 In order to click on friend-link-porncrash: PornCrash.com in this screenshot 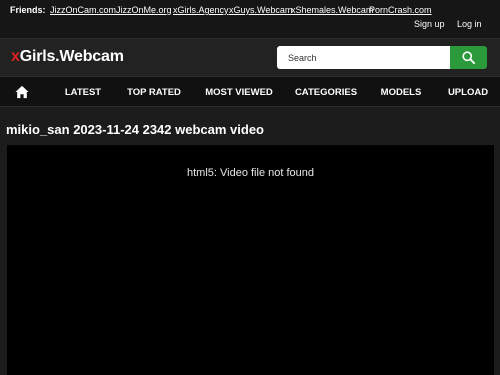, I will do `click(400, 10)`.